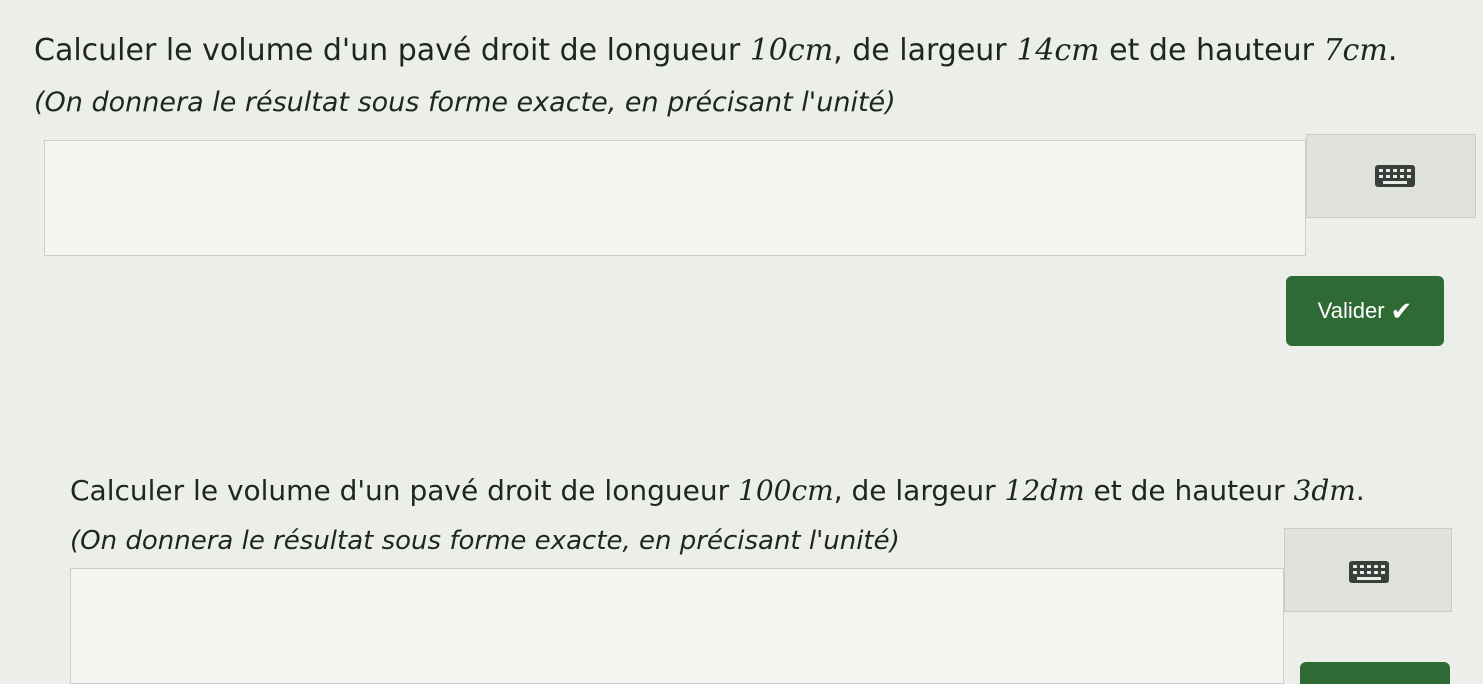 This screenshot has height=684, width=1483. Describe the element at coordinates (1189, 490) in the screenshot. I see `question2-mid2: et de hauteur` at that location.